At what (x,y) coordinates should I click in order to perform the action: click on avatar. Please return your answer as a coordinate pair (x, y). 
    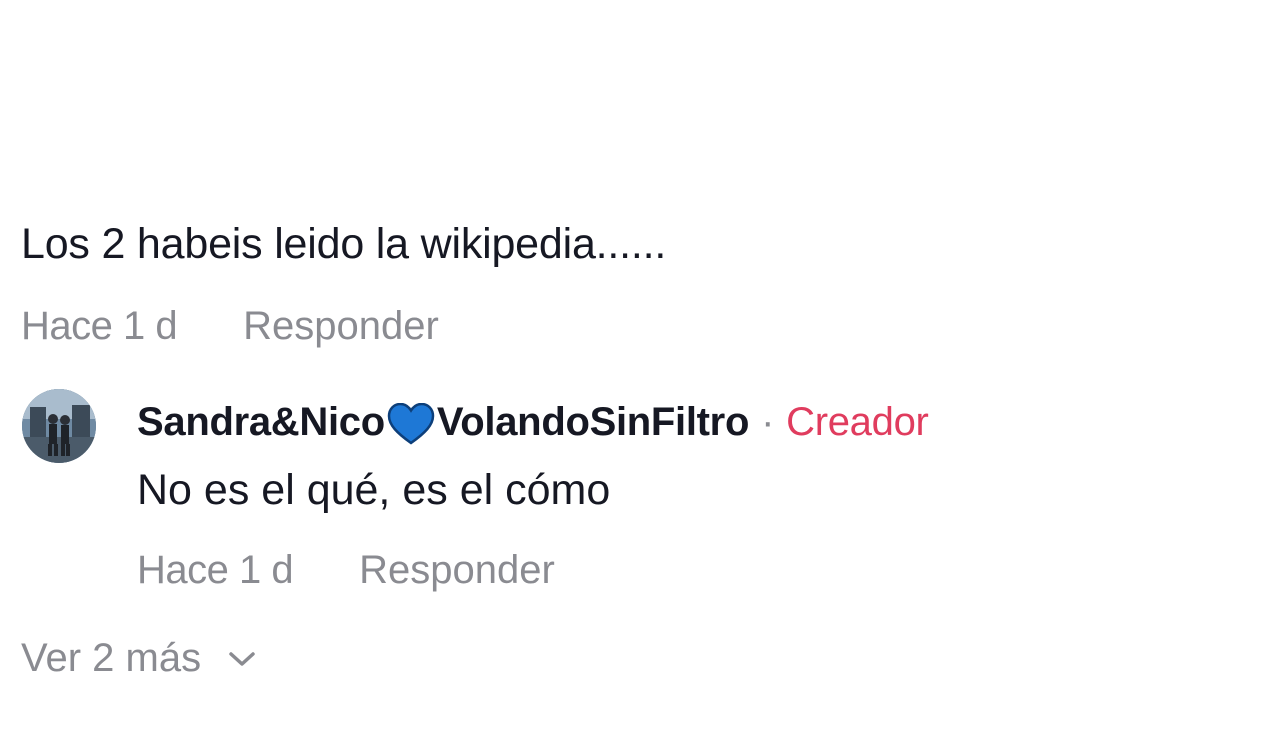
    Looking at the image, I should click on (59, 426).